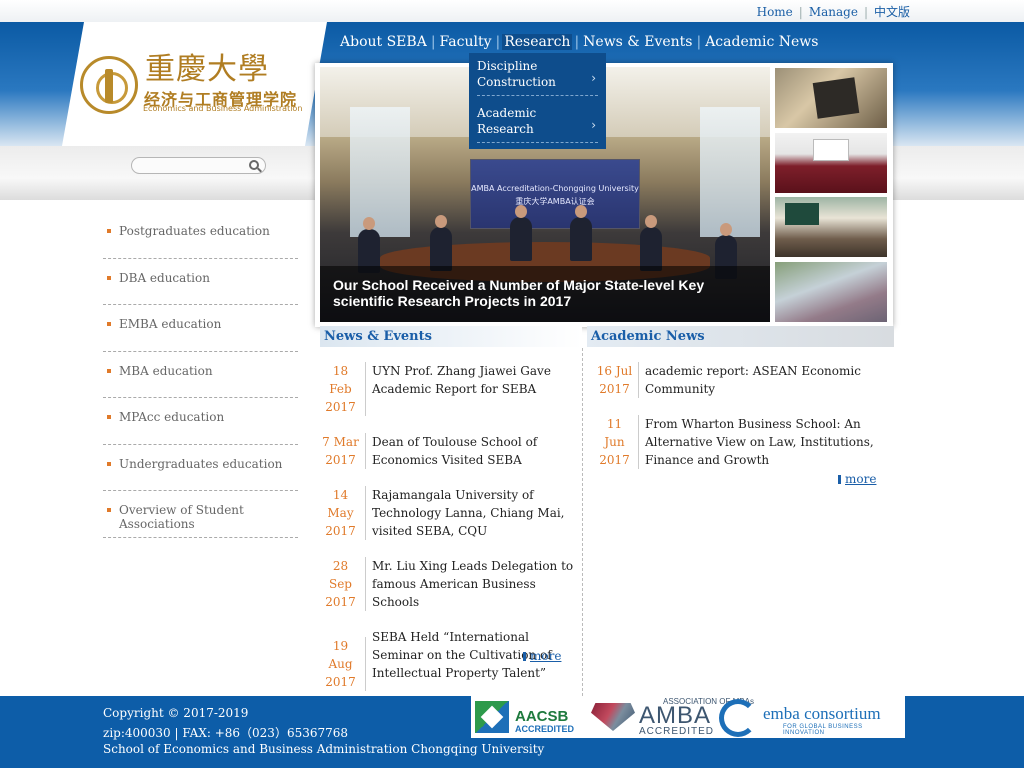 The height and width of the screenshot is (768, 1024). Describe the element at coordinates (207, 66) in the screenshot. I see `logo-calligraphy: 重慶大學` at that location.